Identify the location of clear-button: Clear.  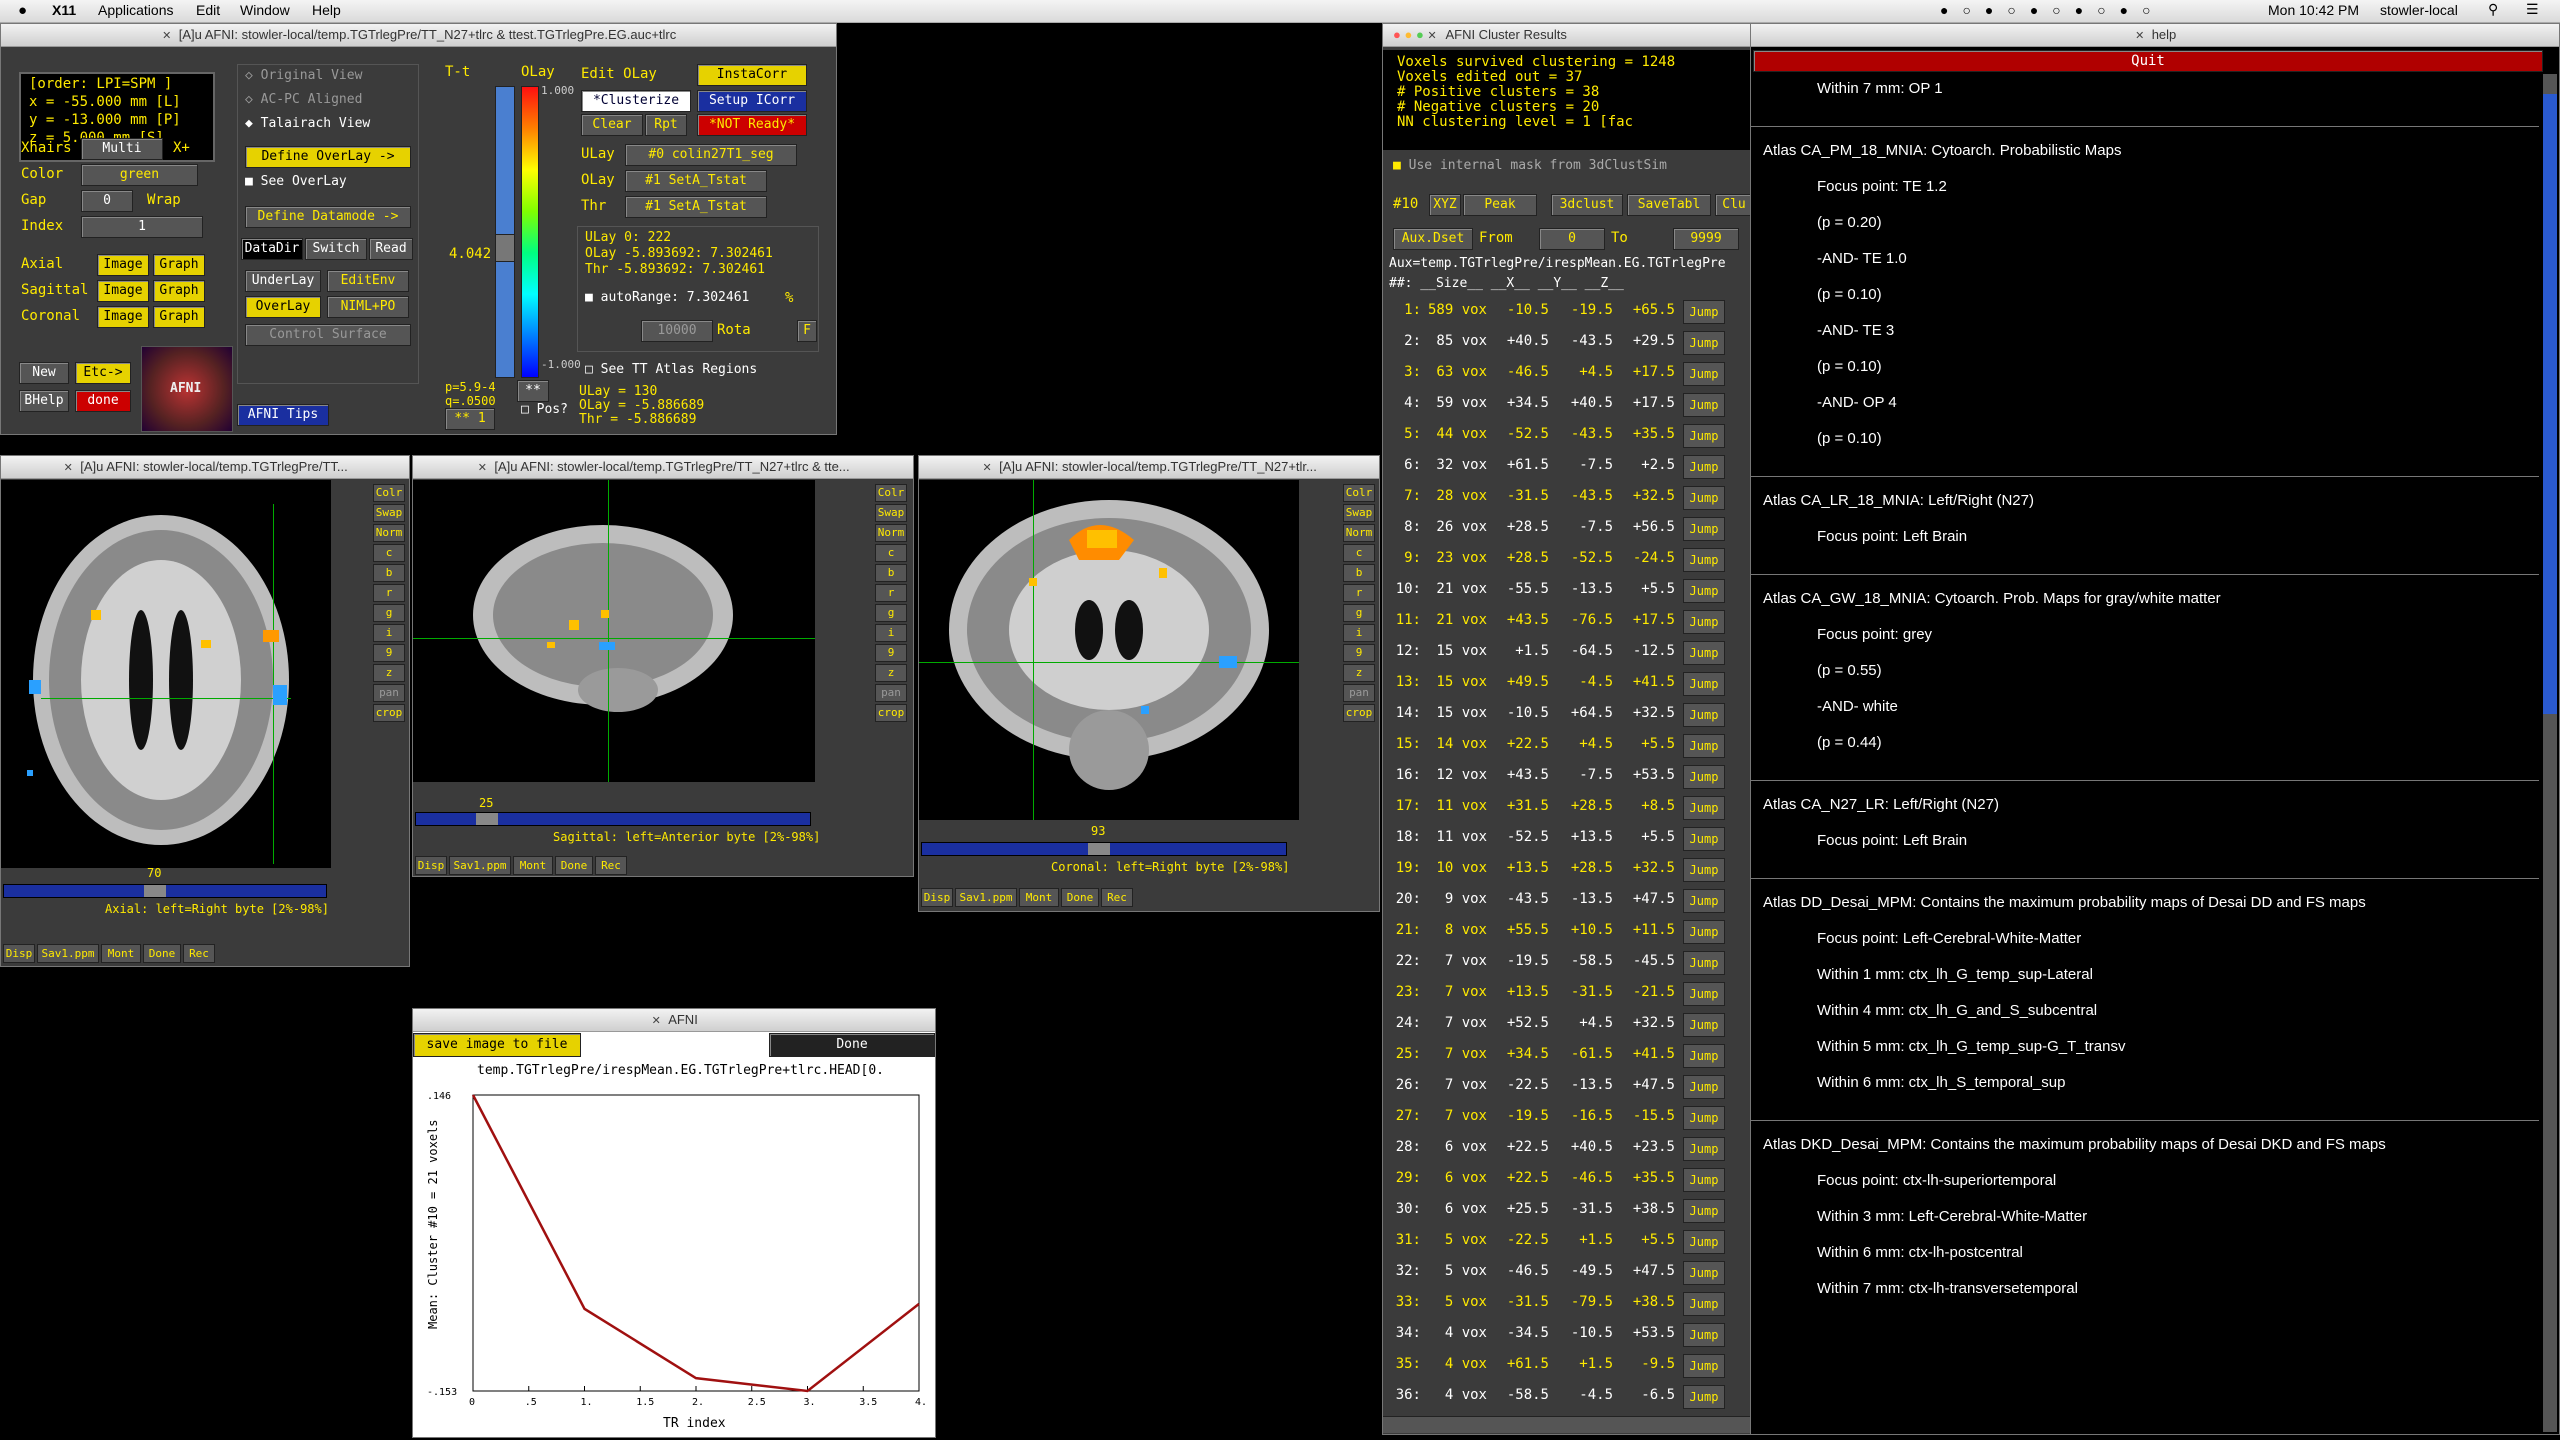
(612, 125).